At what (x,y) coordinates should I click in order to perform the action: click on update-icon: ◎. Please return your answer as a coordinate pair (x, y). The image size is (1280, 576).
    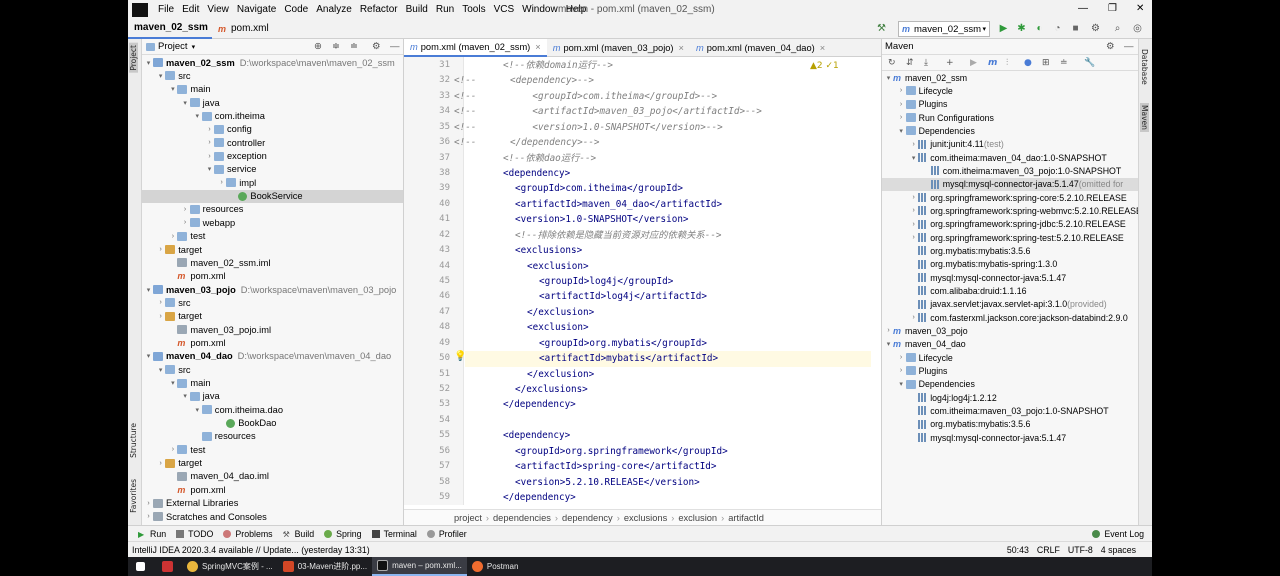
    Looking at the image, I should click on (1137, 28).